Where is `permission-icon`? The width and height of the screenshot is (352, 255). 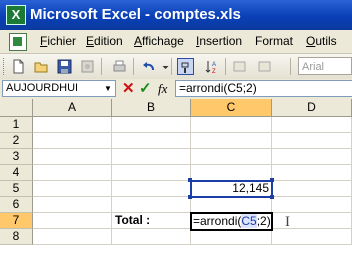
permission-icon is located at coordinates (87, 66).